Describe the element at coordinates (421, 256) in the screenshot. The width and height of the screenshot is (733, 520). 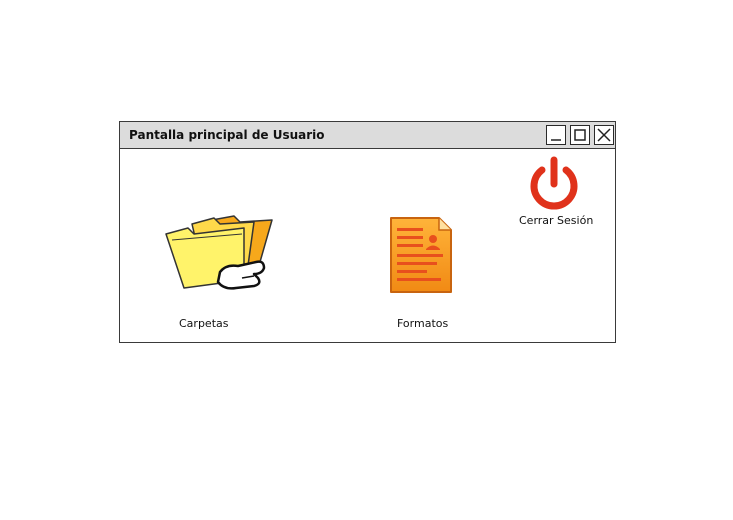
I see `document-form-icon` at that location.